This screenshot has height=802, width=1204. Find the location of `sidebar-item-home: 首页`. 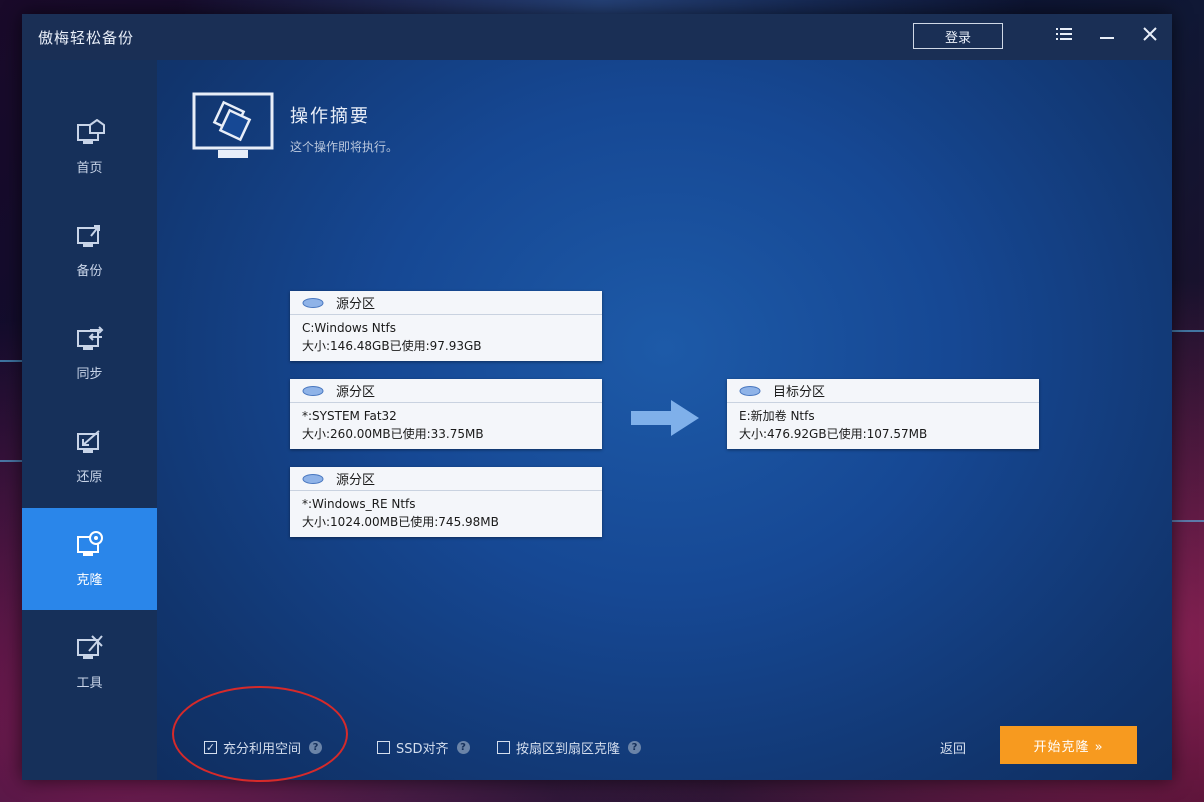

sidebar-item-home: 首页 is located at coordinates (89, 147).